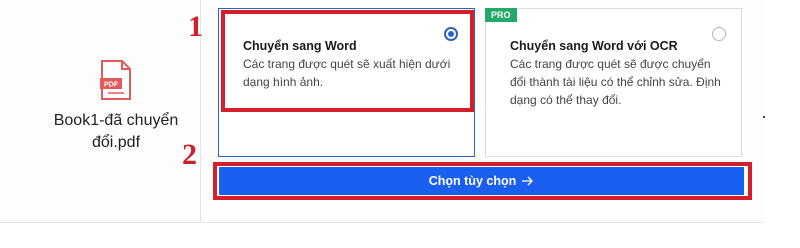 The height and width of the screenshot is (248, 800). I want to click on annotation-step-1: 1, so click(195, 26).